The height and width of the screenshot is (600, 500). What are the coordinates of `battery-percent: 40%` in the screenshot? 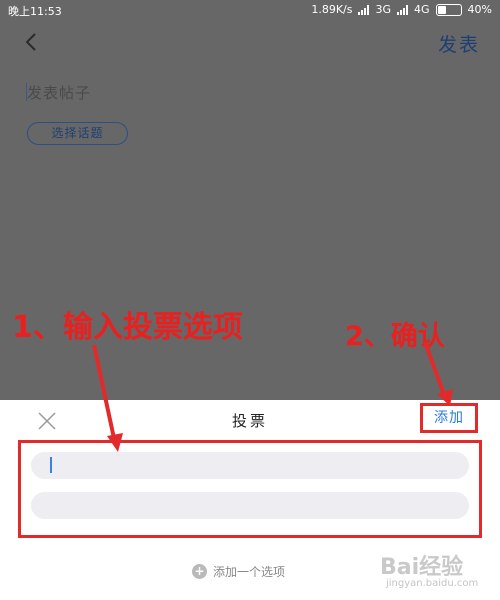 It's located at (479, 9).